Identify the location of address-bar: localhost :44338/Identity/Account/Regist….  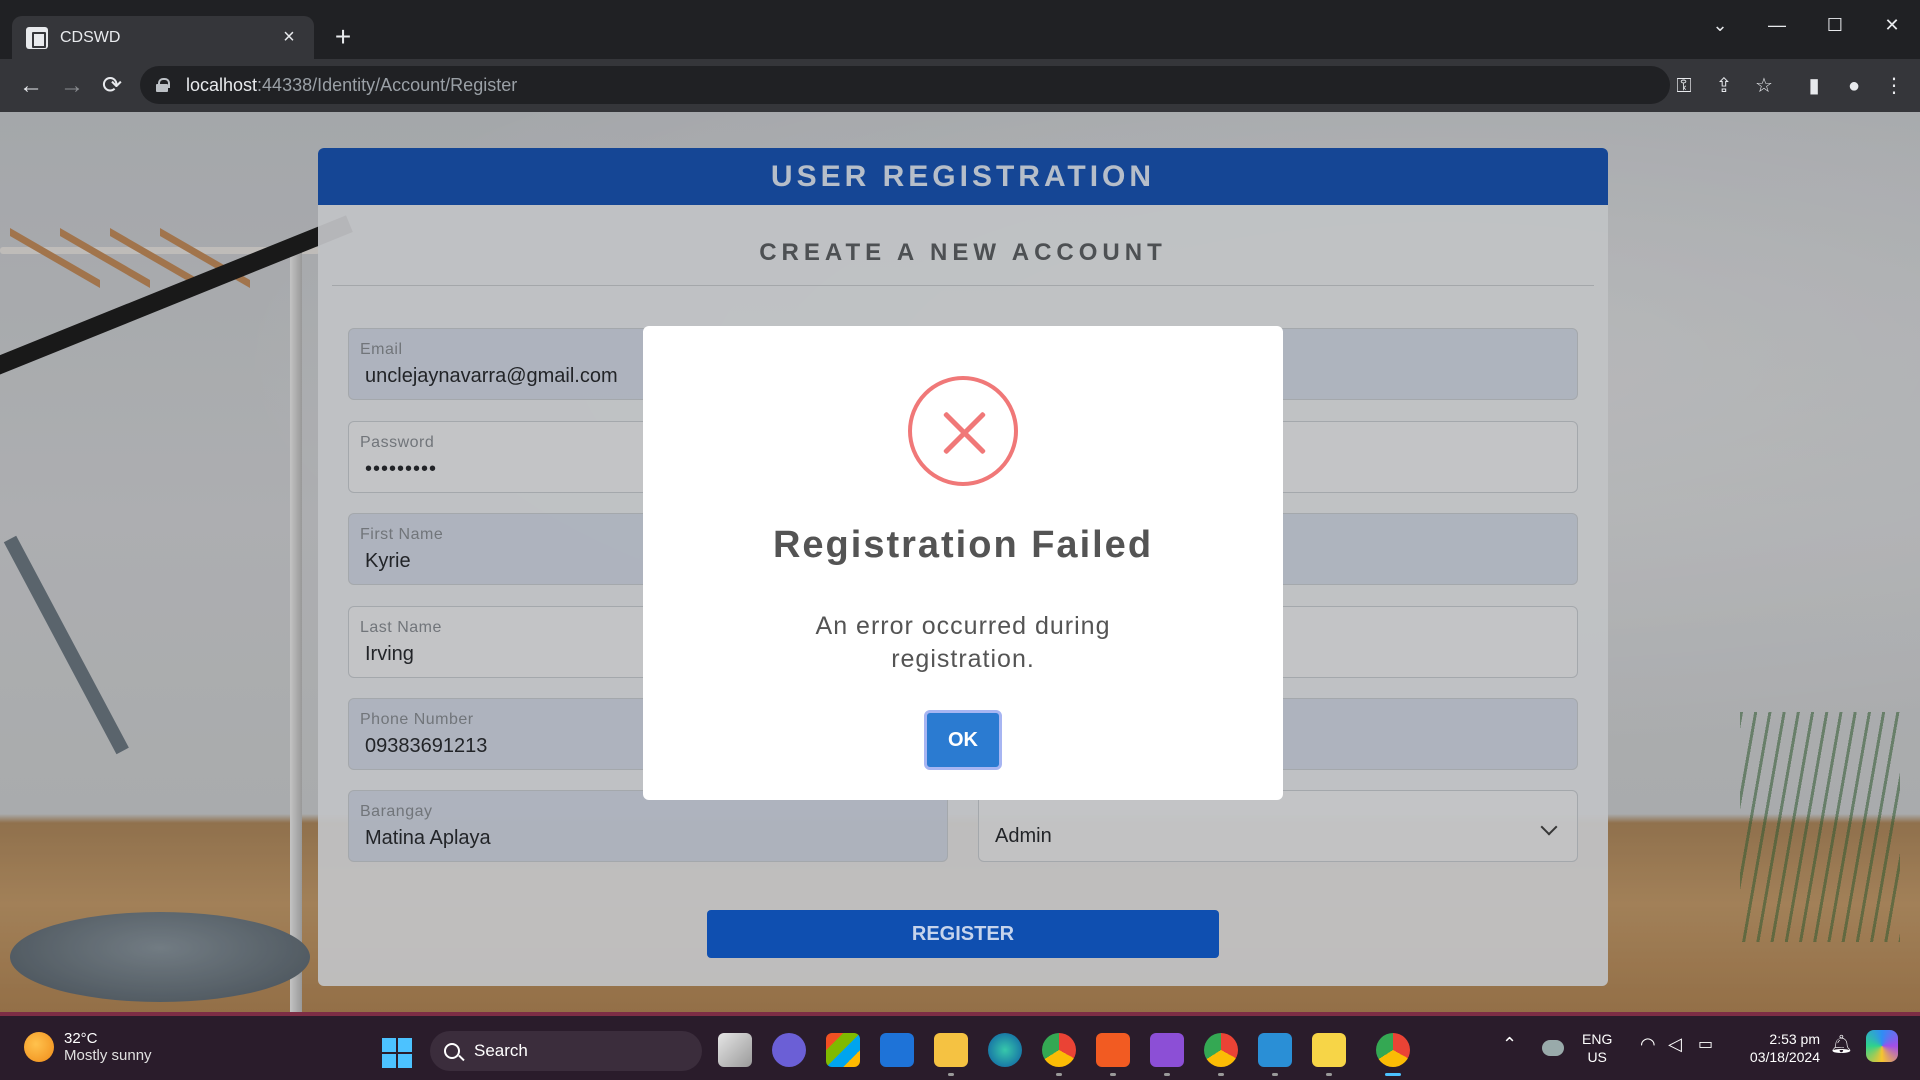
(905, 85).